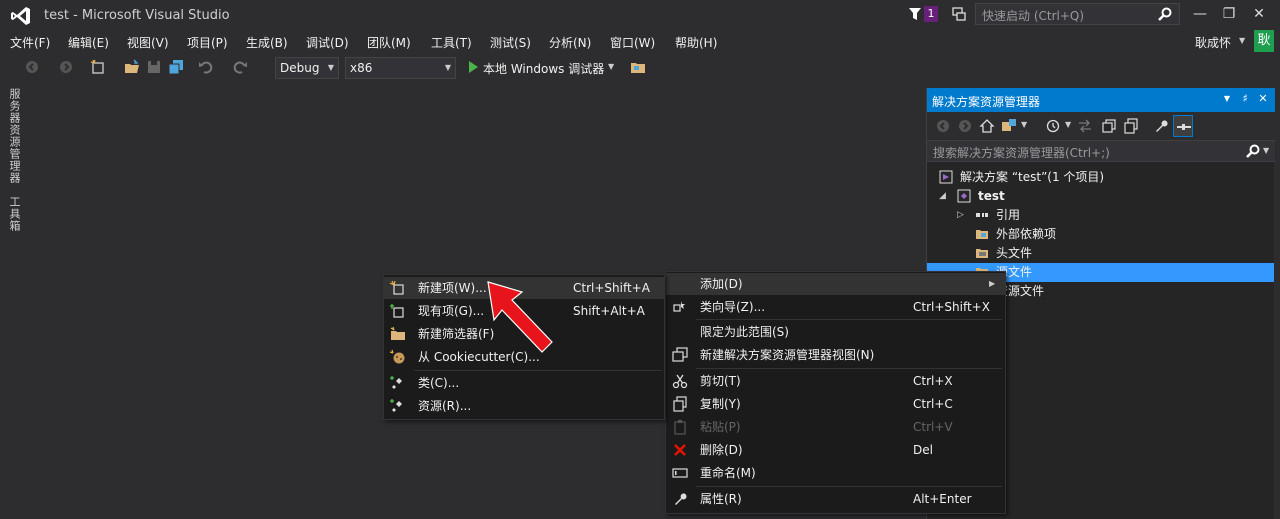 The height and width of the screenshot is (519, 1280). Describe the element at coordinates (1100, 177) in the screenshot. I see `tree-item-solution: 解决方案 “test”(1 个项目)` at that location.